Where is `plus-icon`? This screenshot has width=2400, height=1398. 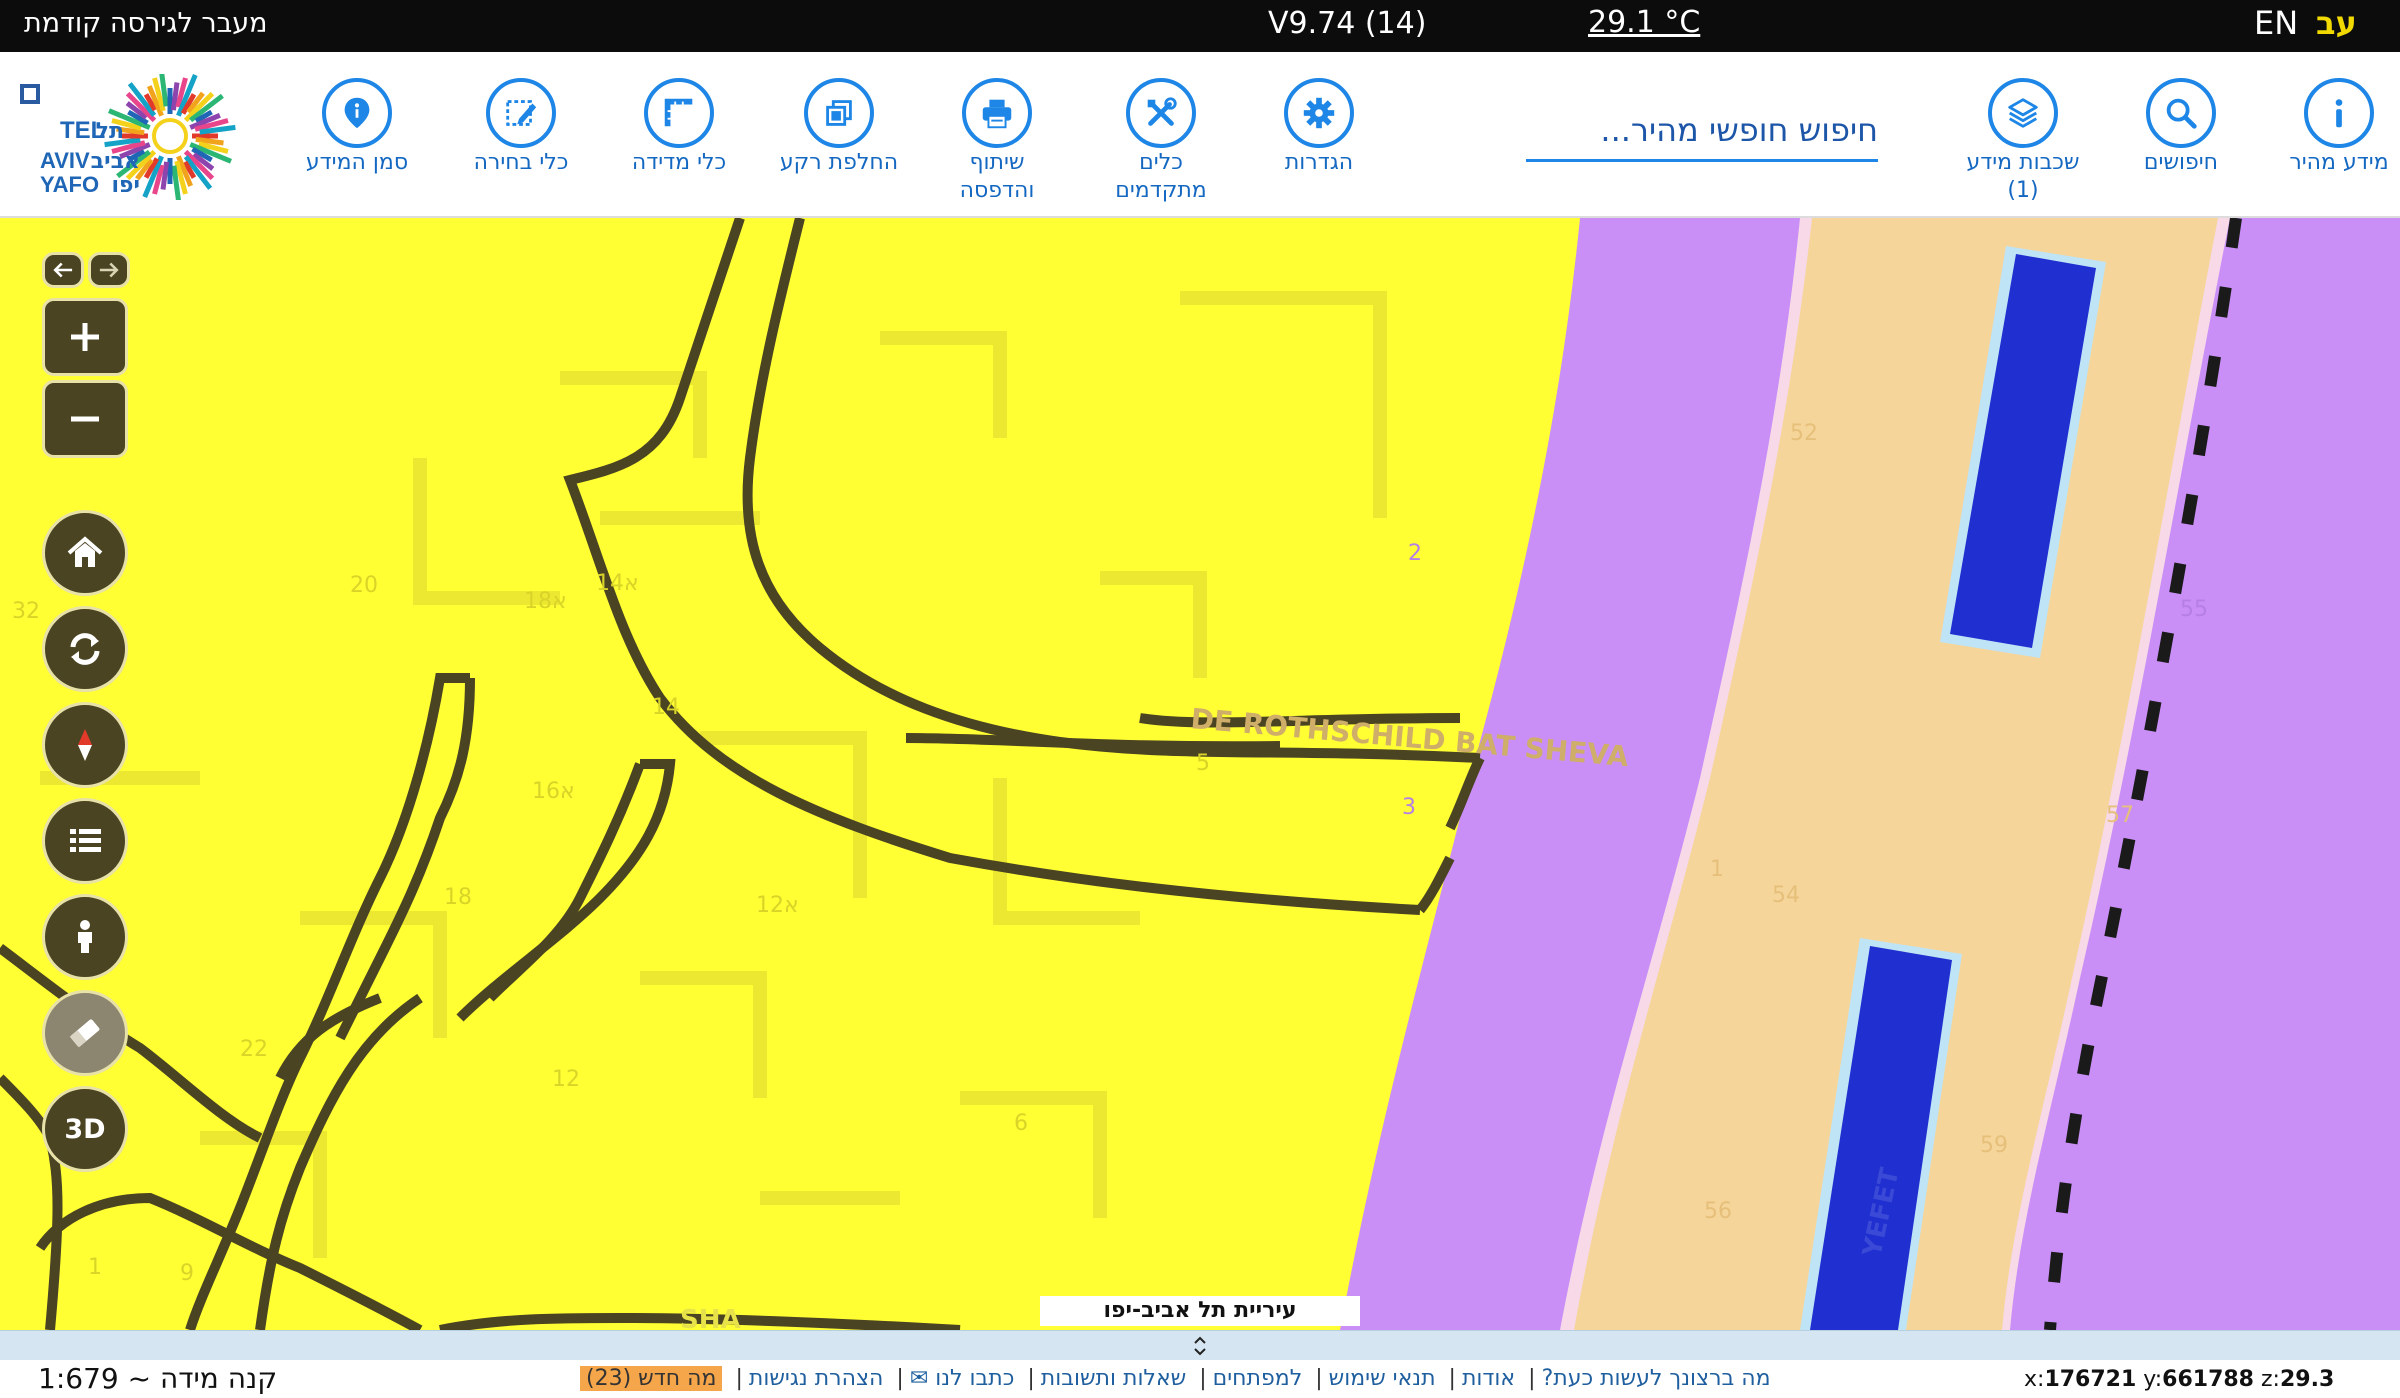
plus-icon is located at coordinates (85, 337).